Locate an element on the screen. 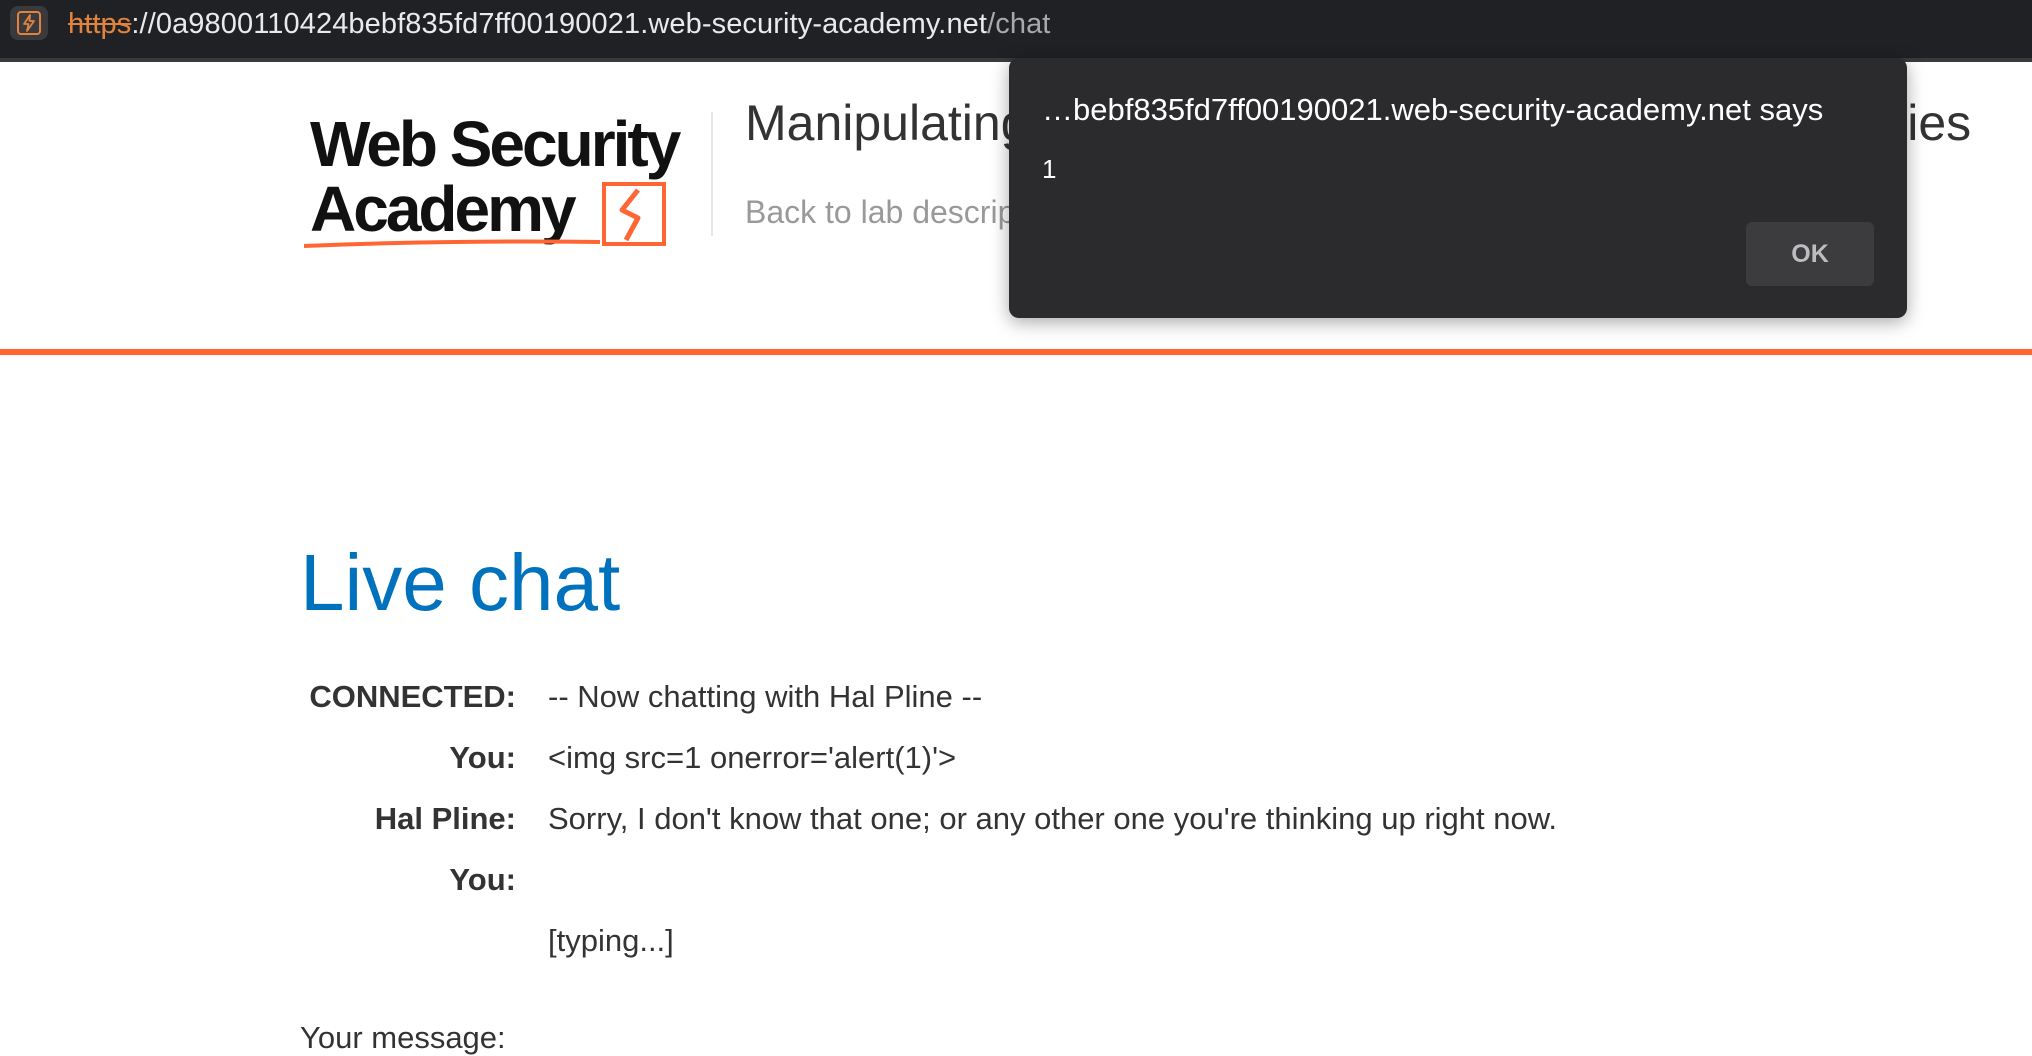 The height and width of the screenshot is (1056, 2032). logo-line1: Web Security is located at coordinates (496, 144).